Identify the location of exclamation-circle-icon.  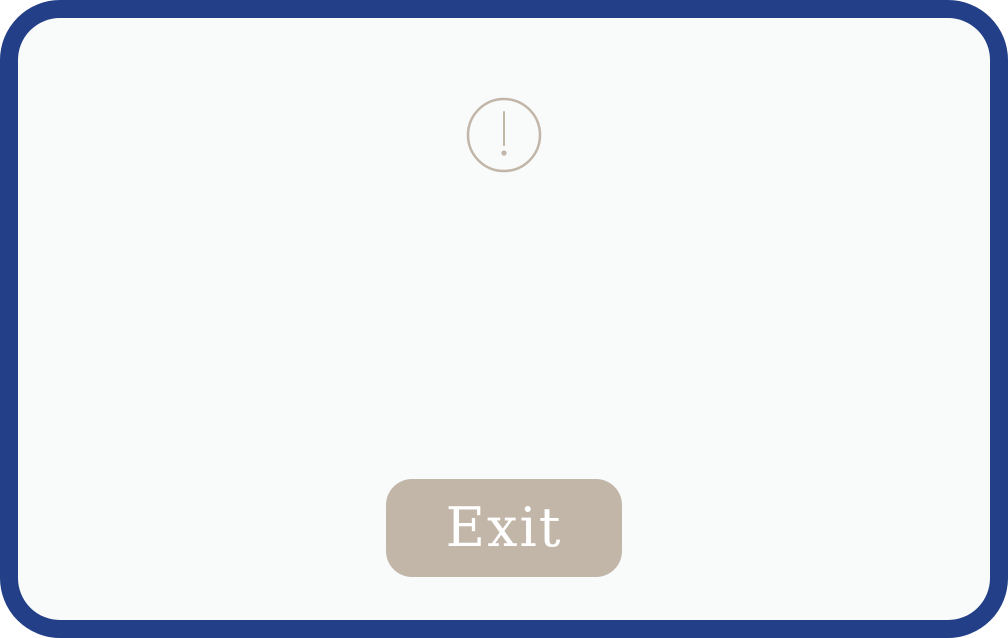
(504, 135).